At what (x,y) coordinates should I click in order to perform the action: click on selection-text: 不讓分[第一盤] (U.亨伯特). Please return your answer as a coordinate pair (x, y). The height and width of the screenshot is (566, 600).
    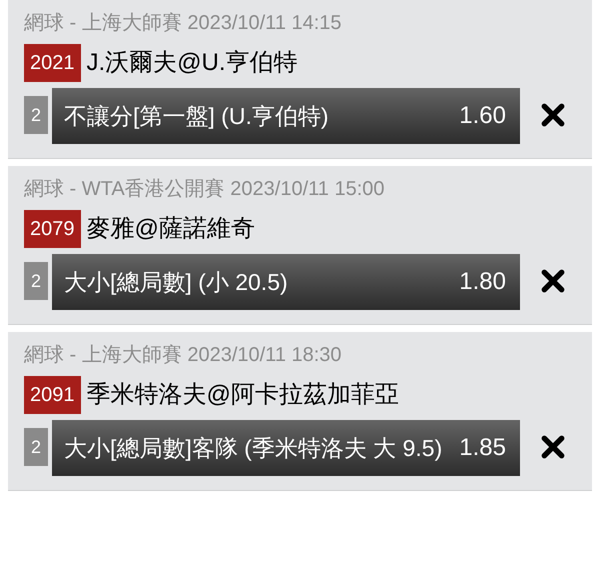
    Looking at the image, I should click on (197, 116).